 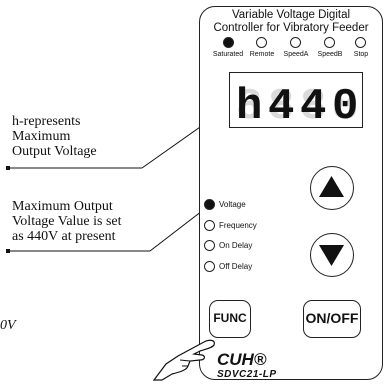 I want to click on indicator-voltage: Voltage, so click(x=225, y=204).